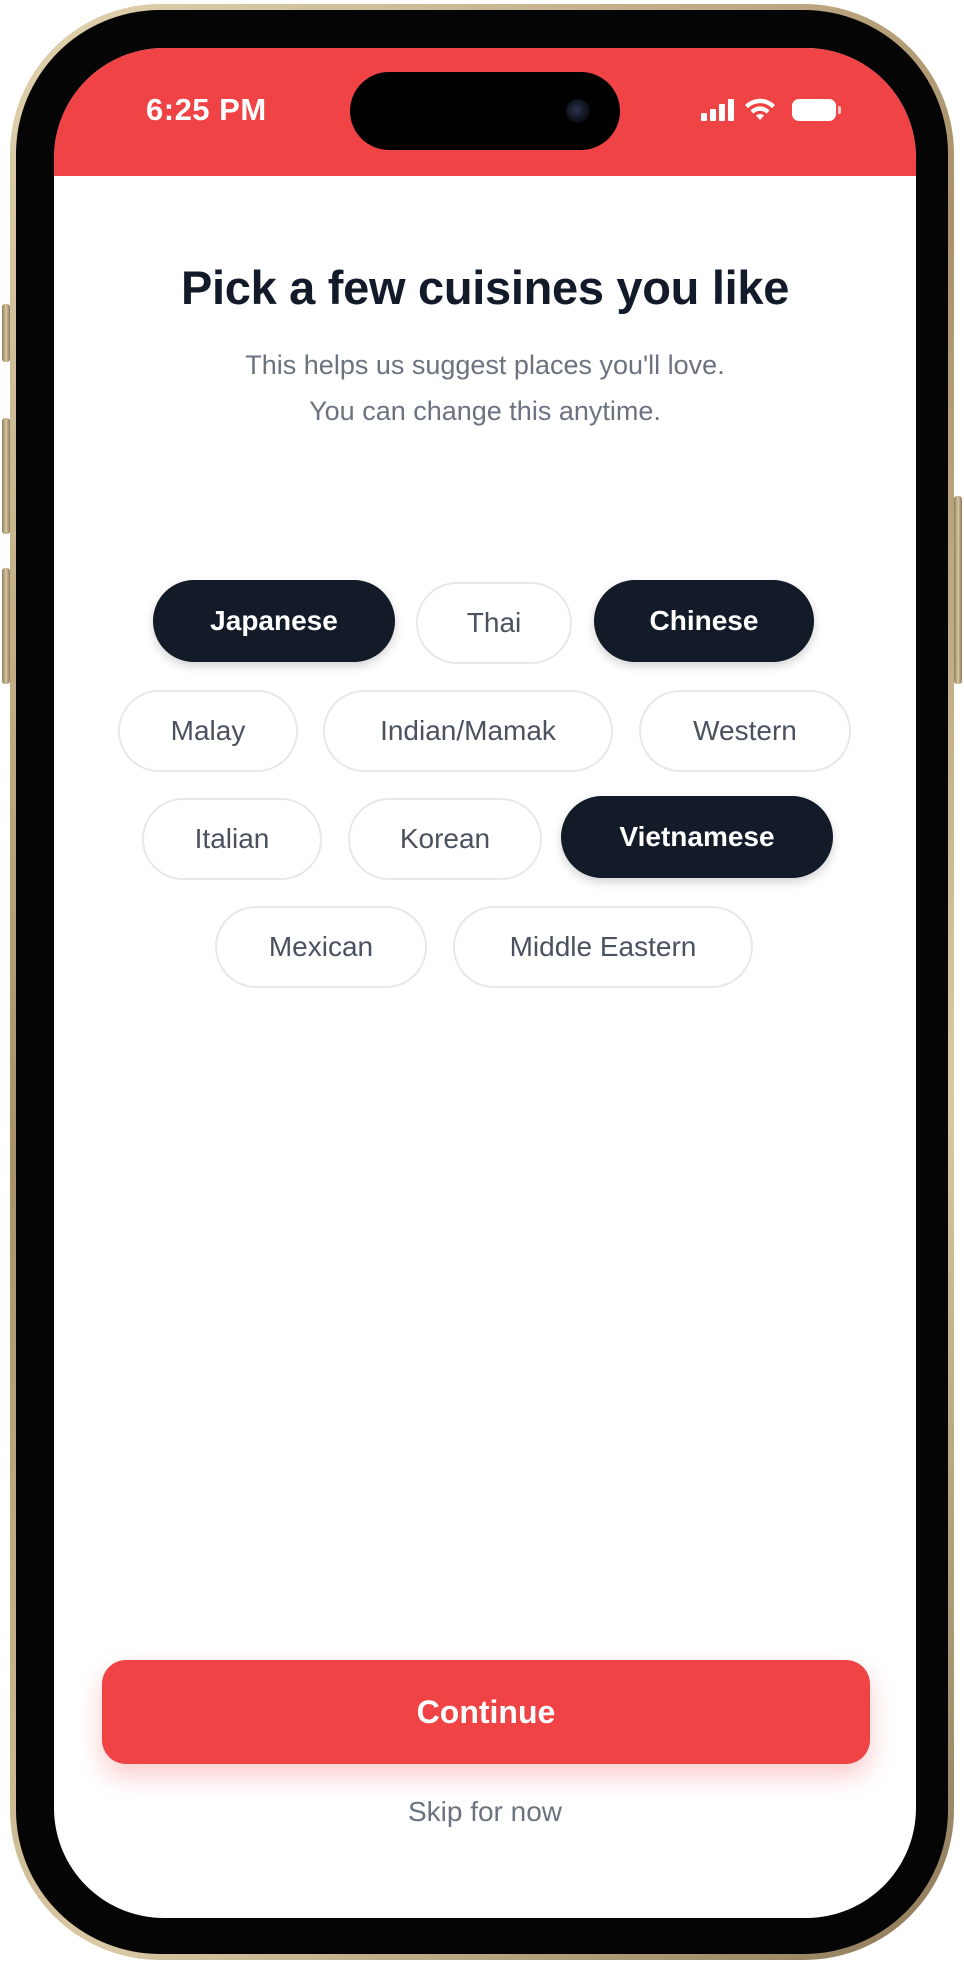  Describe the element at coordinates (816, 110) in the screenshot. I see `battery-icon` at that location.